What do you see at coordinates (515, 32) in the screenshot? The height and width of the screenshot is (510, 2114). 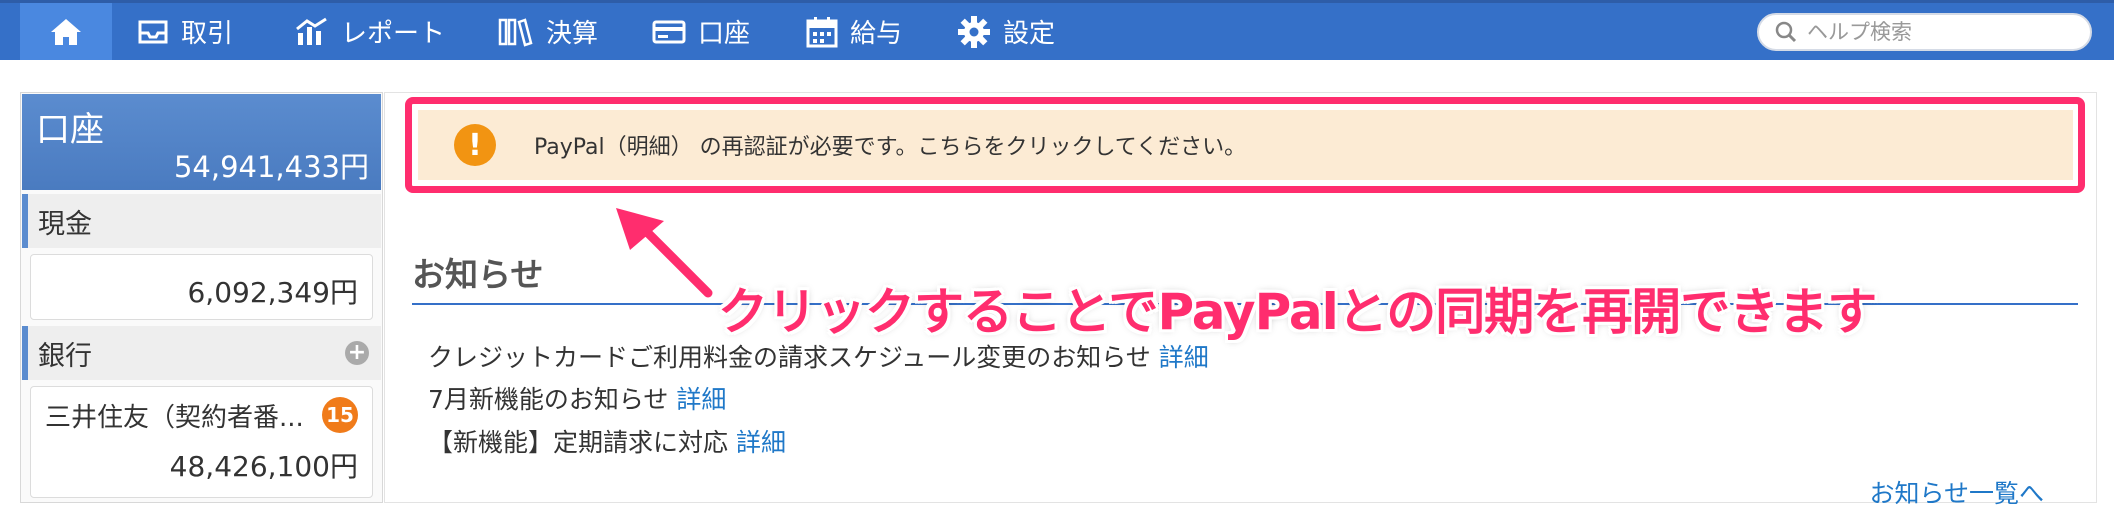 I see `books-icon` at bounding box center [515, 32].